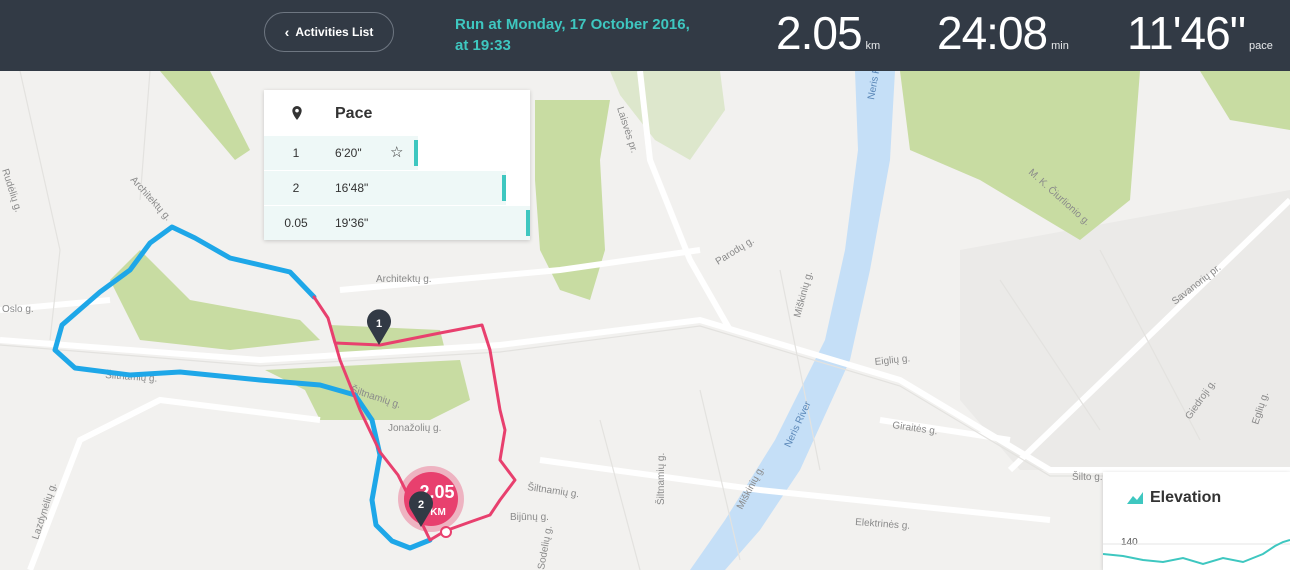 The width and height of the screenshot is (1290, 570). I want to click on elevation-chart, so click(1196, 552).